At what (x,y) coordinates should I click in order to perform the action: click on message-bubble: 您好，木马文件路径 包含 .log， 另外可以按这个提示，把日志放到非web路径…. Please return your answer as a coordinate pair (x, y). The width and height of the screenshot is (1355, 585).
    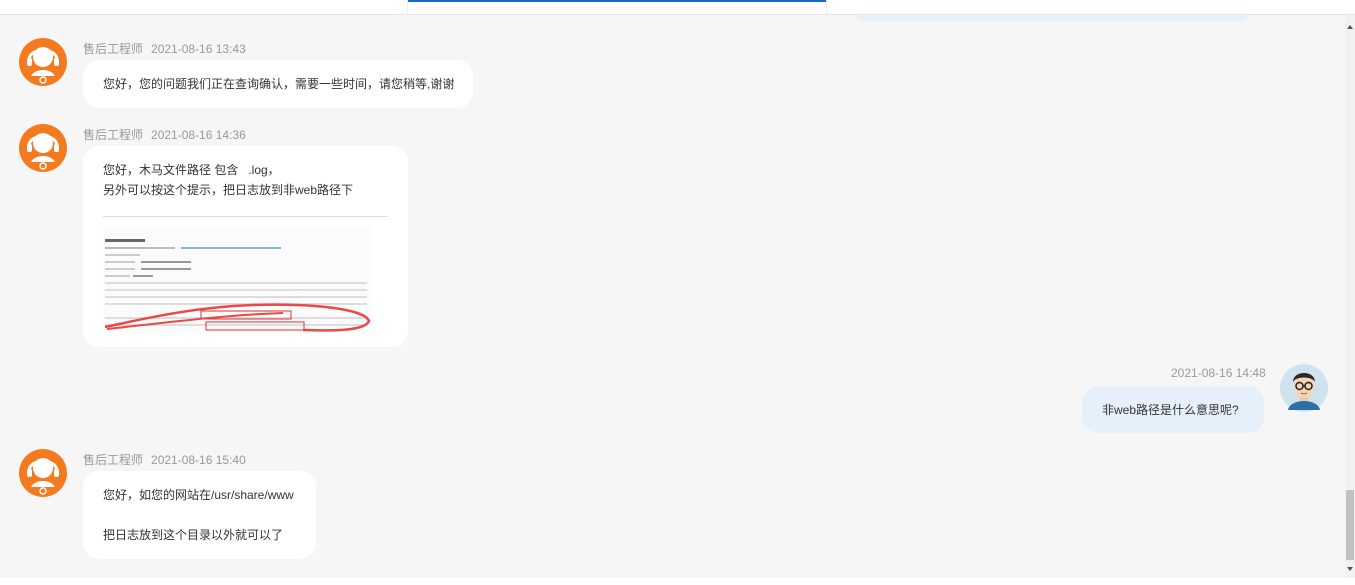
    Looking at the image, I should click on (245, 246).